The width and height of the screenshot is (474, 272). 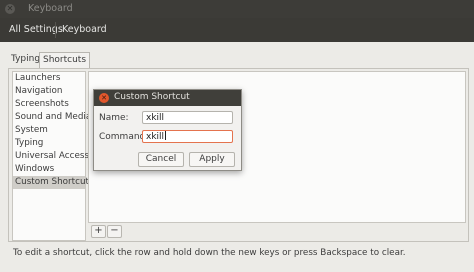 What do you see at coordinates (187, 117) in the screenshot?
I see `name-field: xkill` at bounding box center [187, 117].